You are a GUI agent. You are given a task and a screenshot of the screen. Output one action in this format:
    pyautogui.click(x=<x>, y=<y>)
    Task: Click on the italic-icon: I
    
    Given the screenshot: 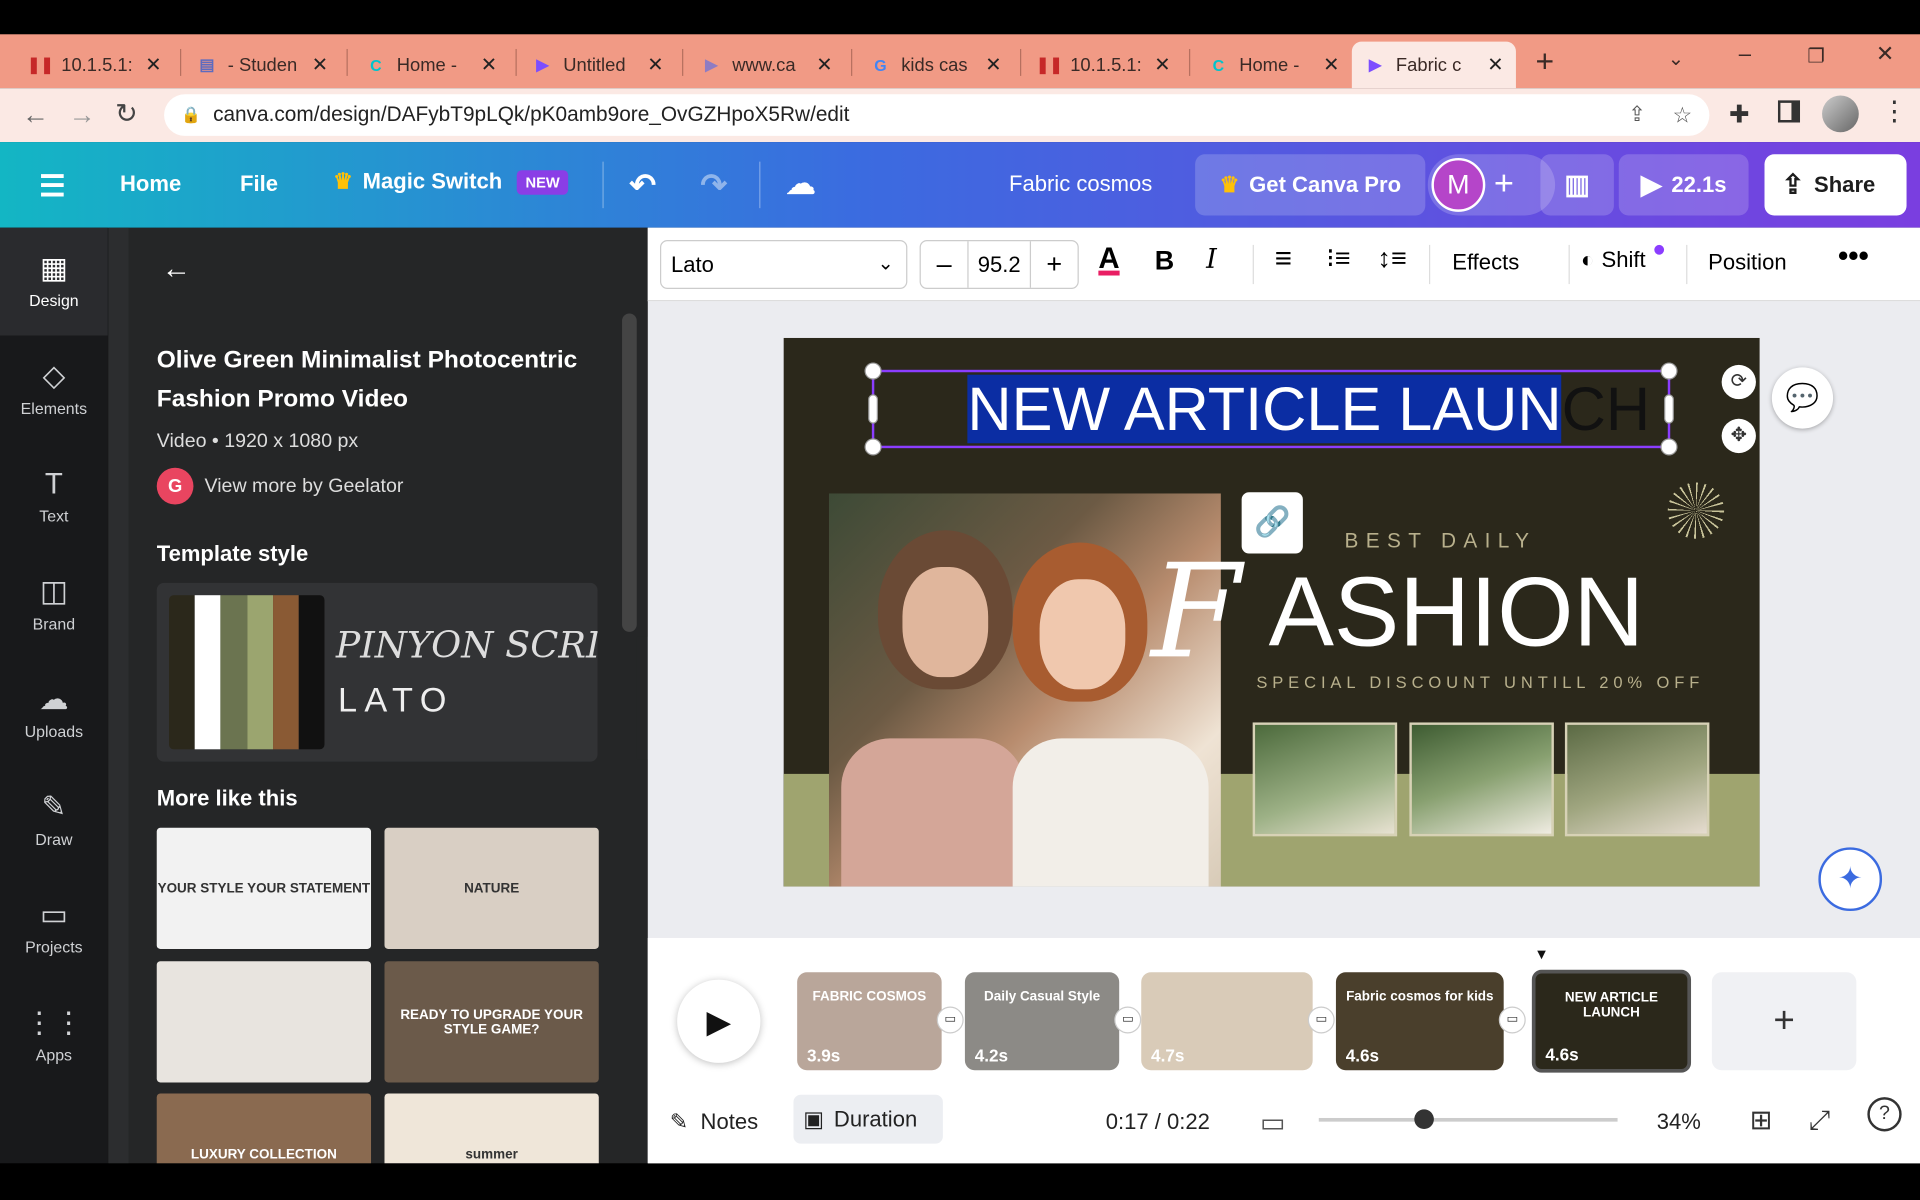 What is the action you would take?
    pyautogui.click(x=1211, y=260)
    